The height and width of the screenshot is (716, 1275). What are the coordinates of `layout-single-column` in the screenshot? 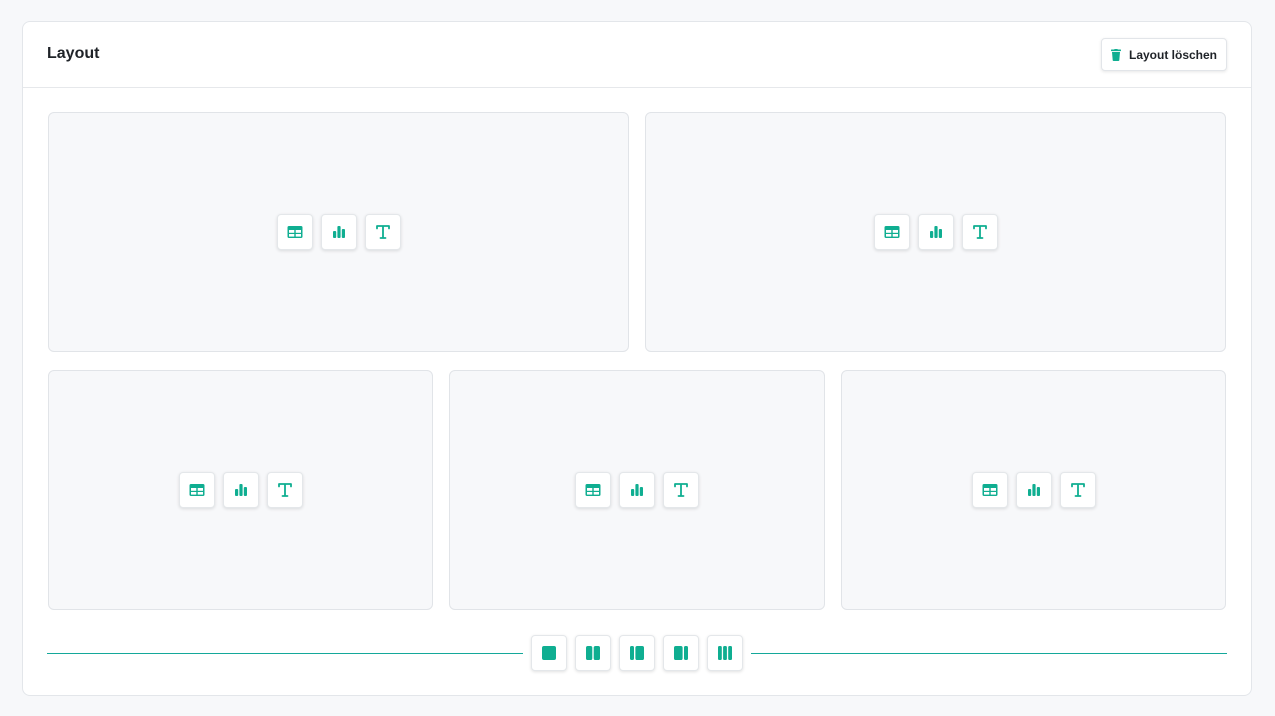 It's located at (549, 653).